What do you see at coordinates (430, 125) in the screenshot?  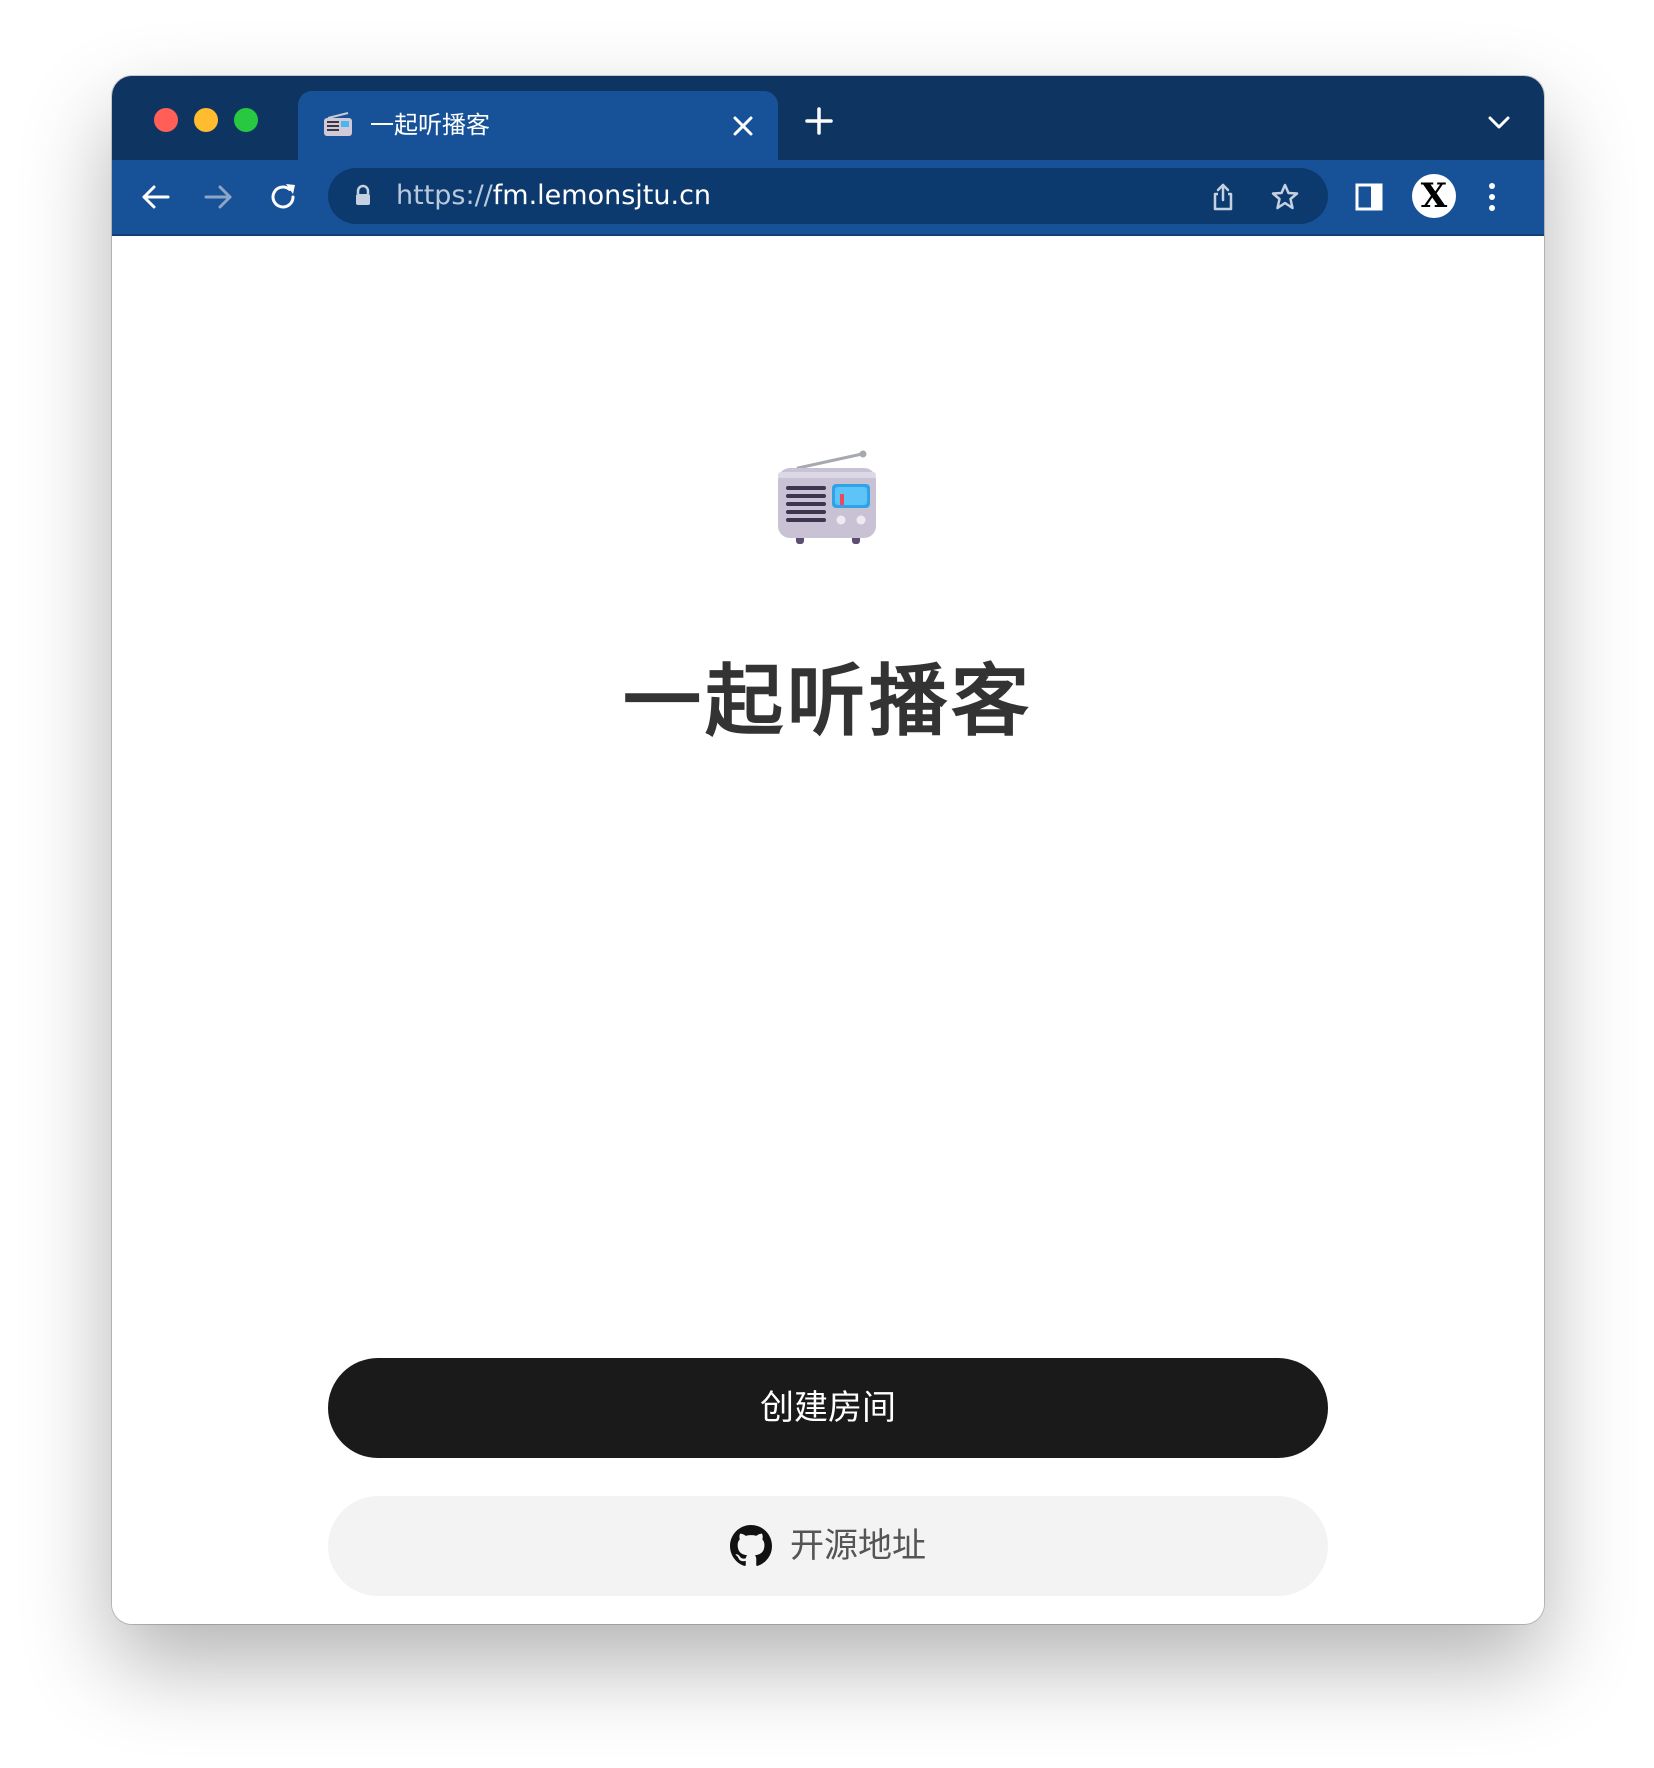 I see `tab-title: 一起听播客` at bounding box center [430, 125].